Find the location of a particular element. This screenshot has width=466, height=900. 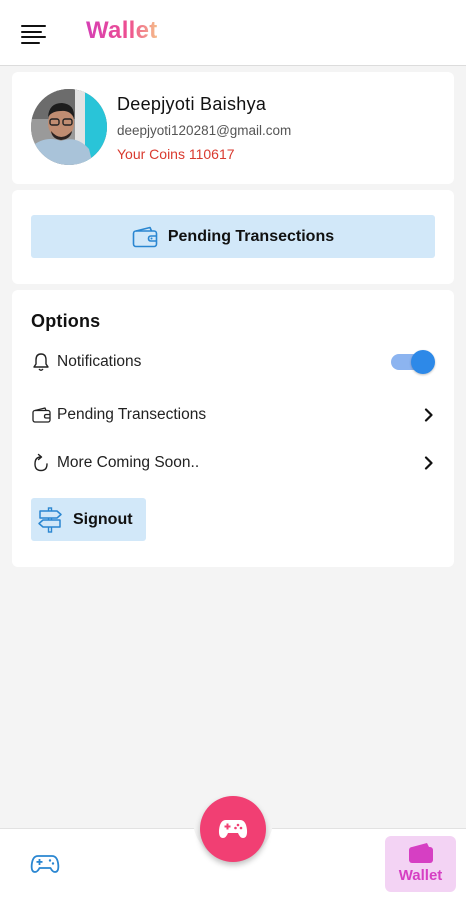

avatar is located at coordinates (69, 127).